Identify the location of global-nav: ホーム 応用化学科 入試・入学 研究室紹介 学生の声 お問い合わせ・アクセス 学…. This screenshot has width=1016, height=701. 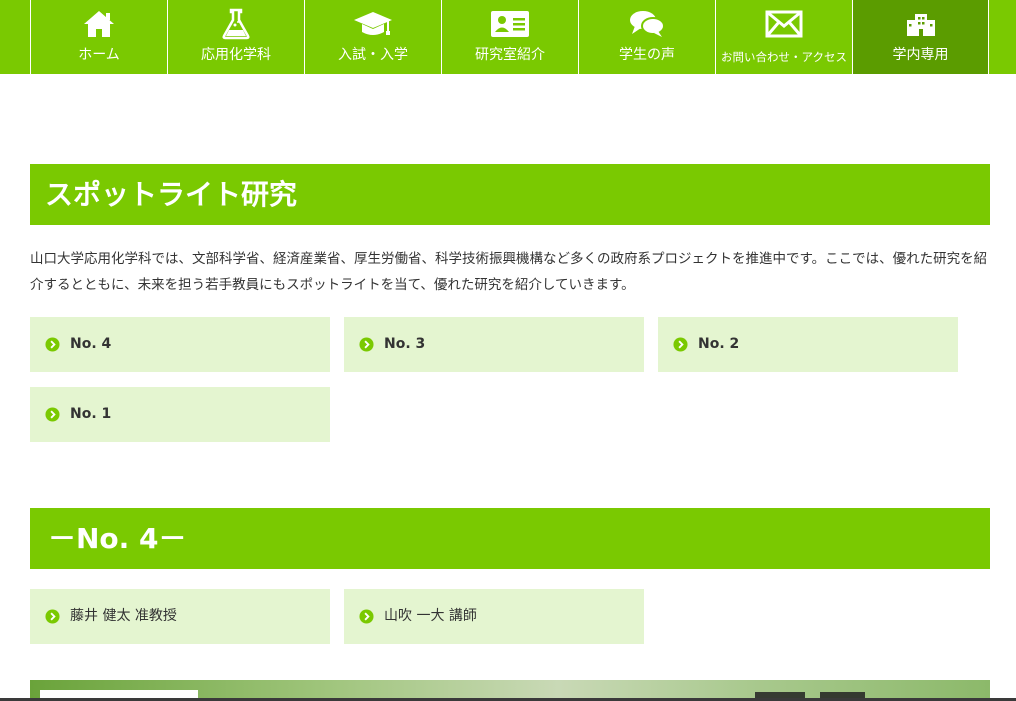
(508, 37).